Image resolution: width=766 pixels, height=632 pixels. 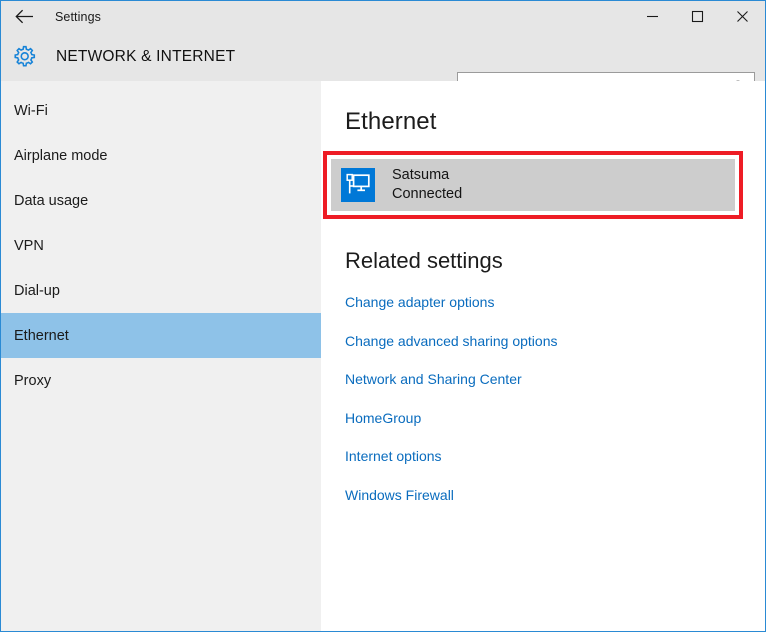 What do you see at coordinates (419, 302) in the screenshot?
I see `link-change-adapter-options: Change adapter options` at bounding box center [419, 302].